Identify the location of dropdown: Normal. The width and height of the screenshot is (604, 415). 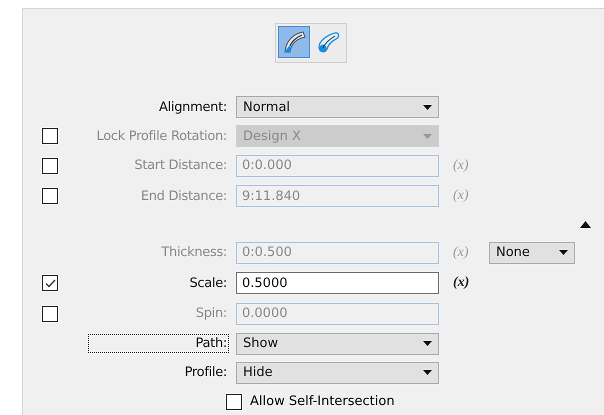
(337, 107).